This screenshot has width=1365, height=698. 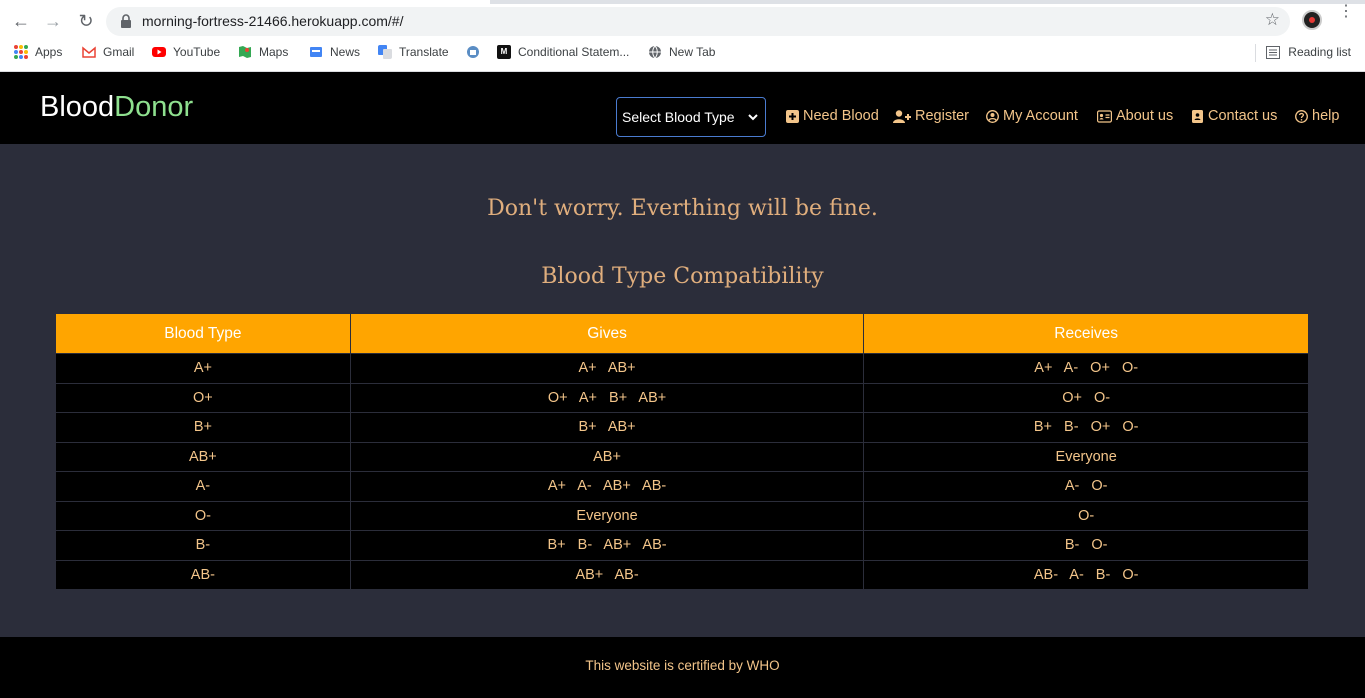 I want to click on table-header-row: Blood Type Gives Receives, so click(x=682, y=333).